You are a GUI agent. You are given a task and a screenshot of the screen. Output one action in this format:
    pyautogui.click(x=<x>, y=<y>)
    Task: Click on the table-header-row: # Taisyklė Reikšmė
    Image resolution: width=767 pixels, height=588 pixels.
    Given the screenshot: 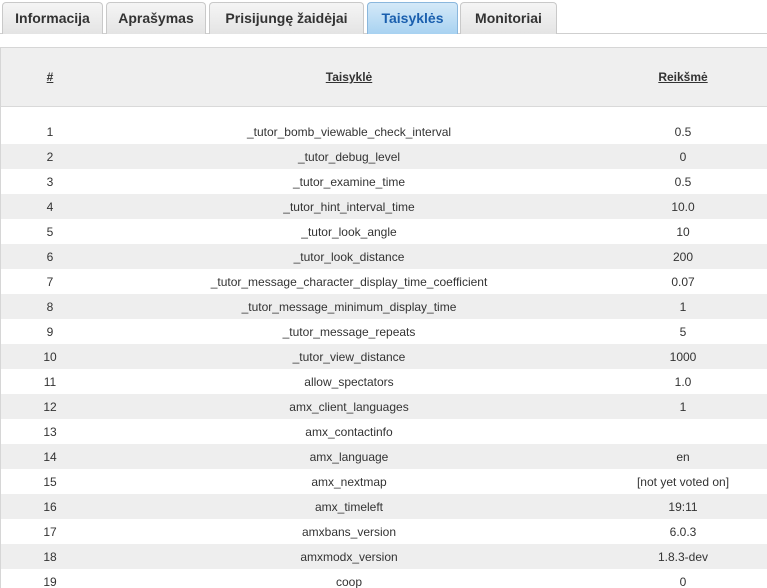 What is the action you would take?
    pyautogui.click(x=384, y=77)
    